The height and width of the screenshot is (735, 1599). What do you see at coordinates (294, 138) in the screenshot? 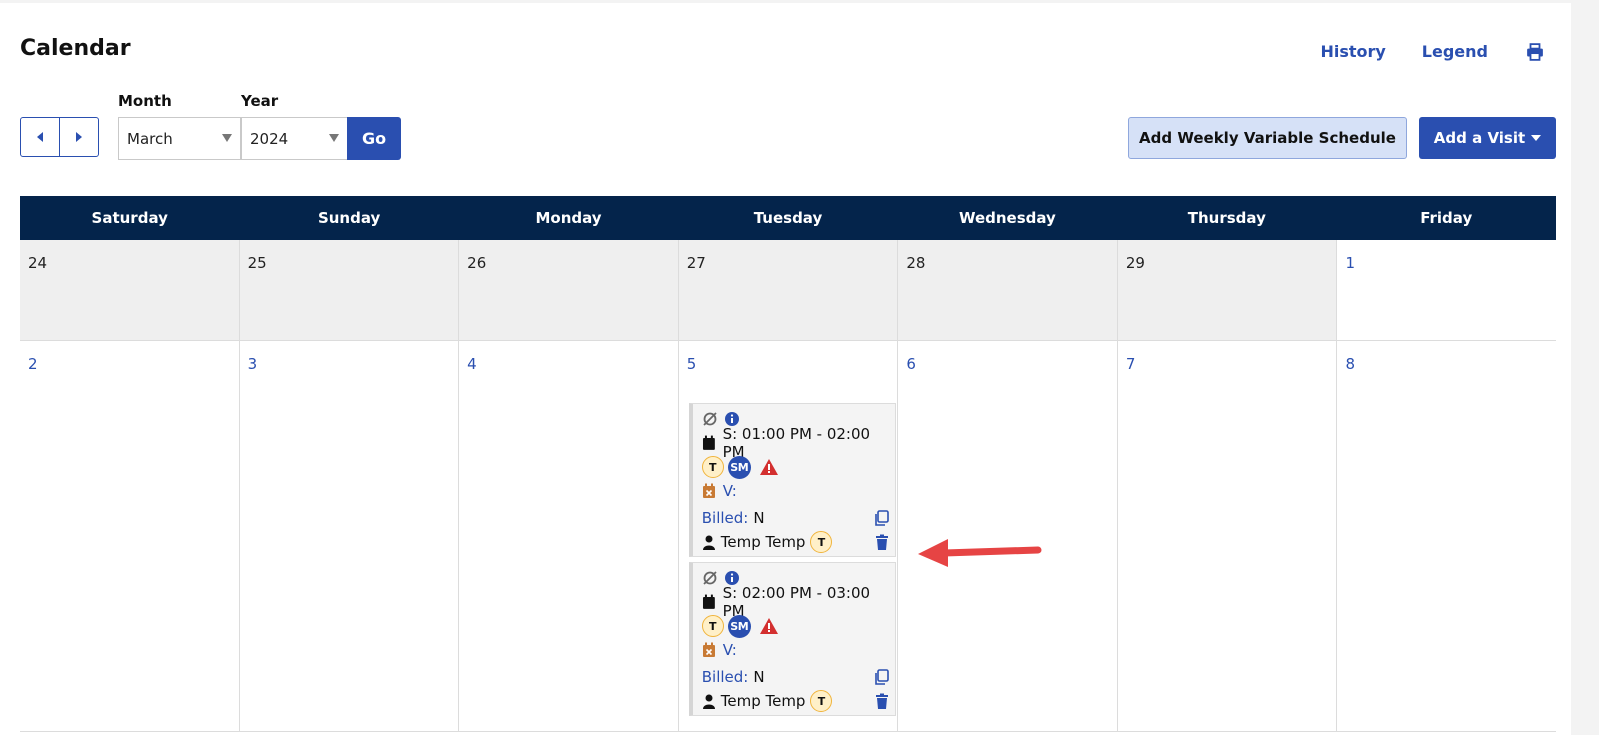
I see `year-select: 2024` at bounding box center [294, 138].